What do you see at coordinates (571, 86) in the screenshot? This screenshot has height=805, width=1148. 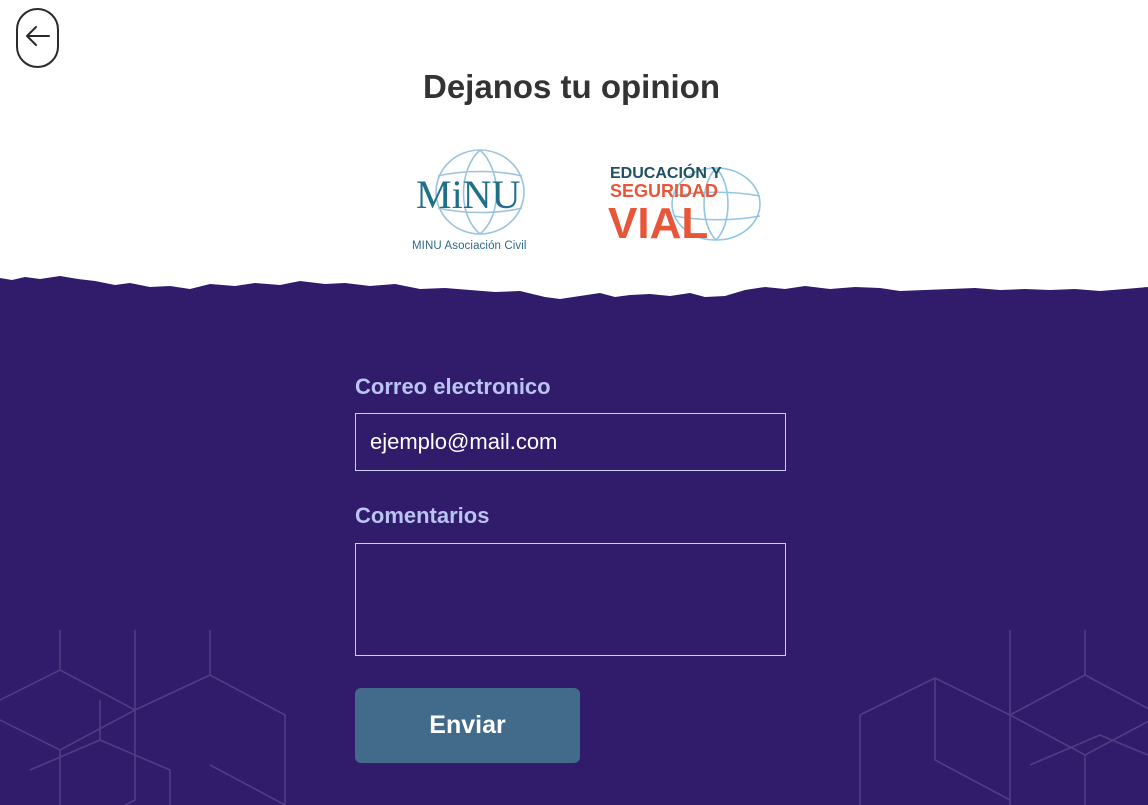 I see `page-title: Dejanos tu opinion` at bounding box center [571, 86].